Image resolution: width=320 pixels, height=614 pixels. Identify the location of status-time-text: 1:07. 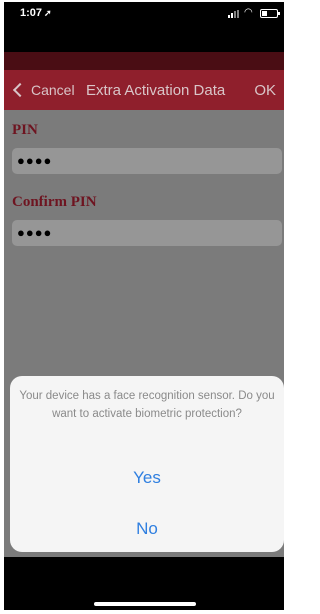
(31, 13).